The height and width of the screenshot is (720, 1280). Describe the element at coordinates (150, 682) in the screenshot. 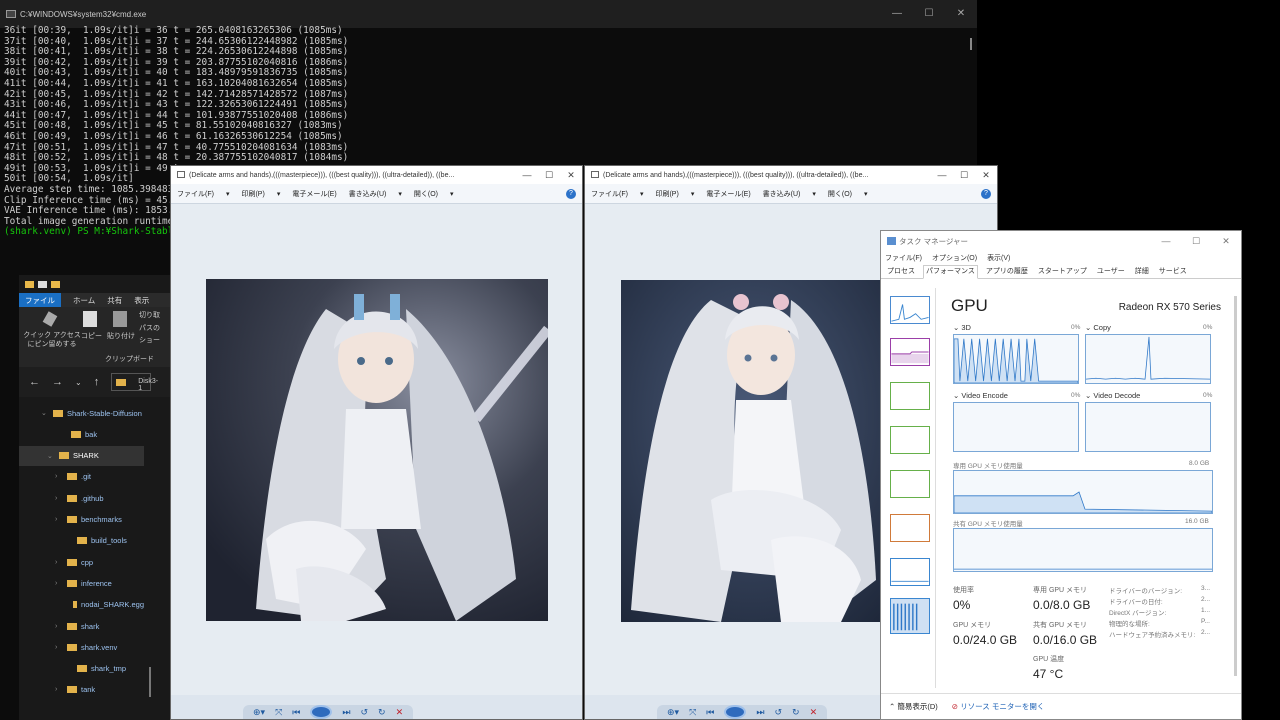

I see `tree-scrollbar` at that location.